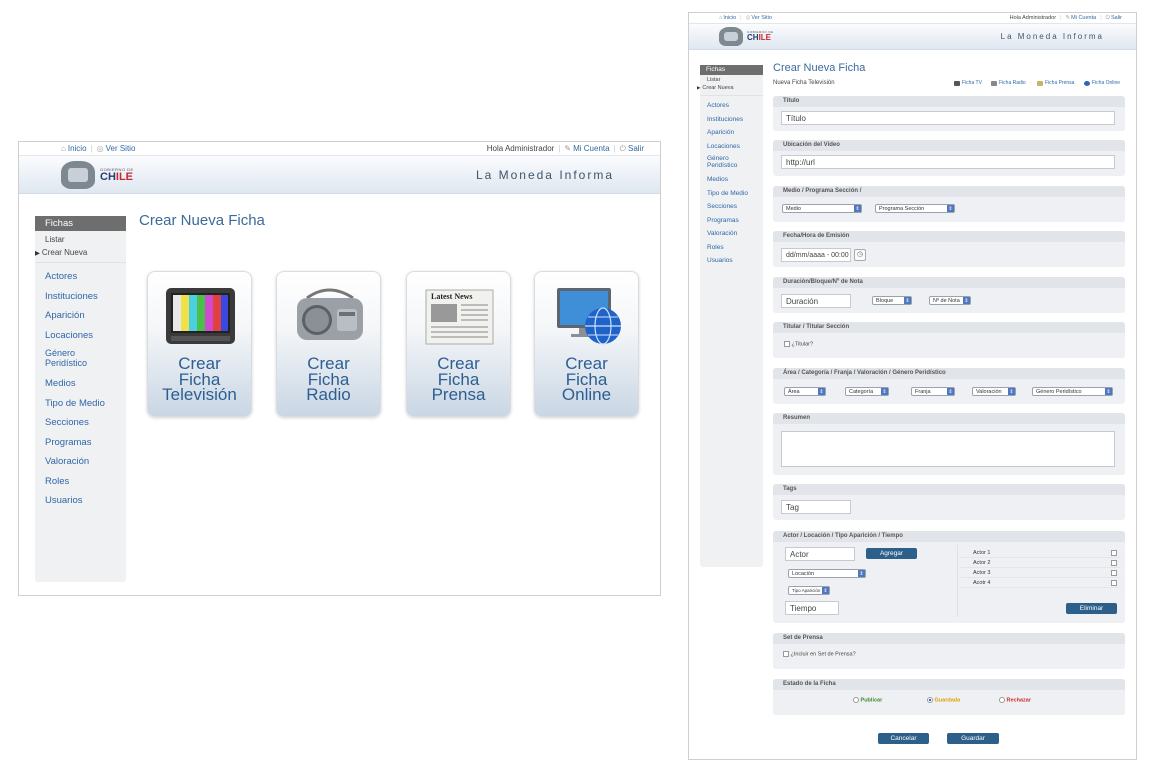 This screenshot has width=1156, height=768. Describe the element at coordinates (860, 255) in the screenshot. I see `calendar-icon: ◷` at that location.